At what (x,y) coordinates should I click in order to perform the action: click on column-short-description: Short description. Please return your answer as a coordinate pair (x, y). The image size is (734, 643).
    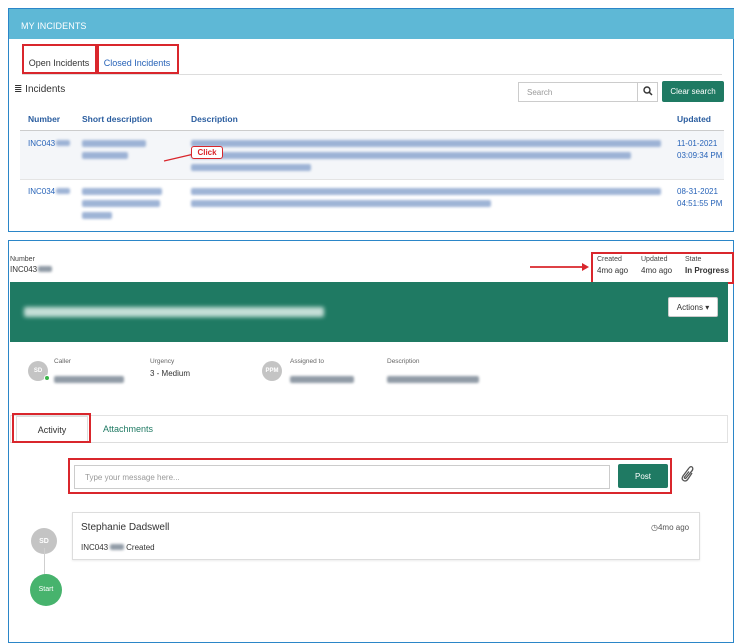
    Looking at the image, I should click on (117, 119).